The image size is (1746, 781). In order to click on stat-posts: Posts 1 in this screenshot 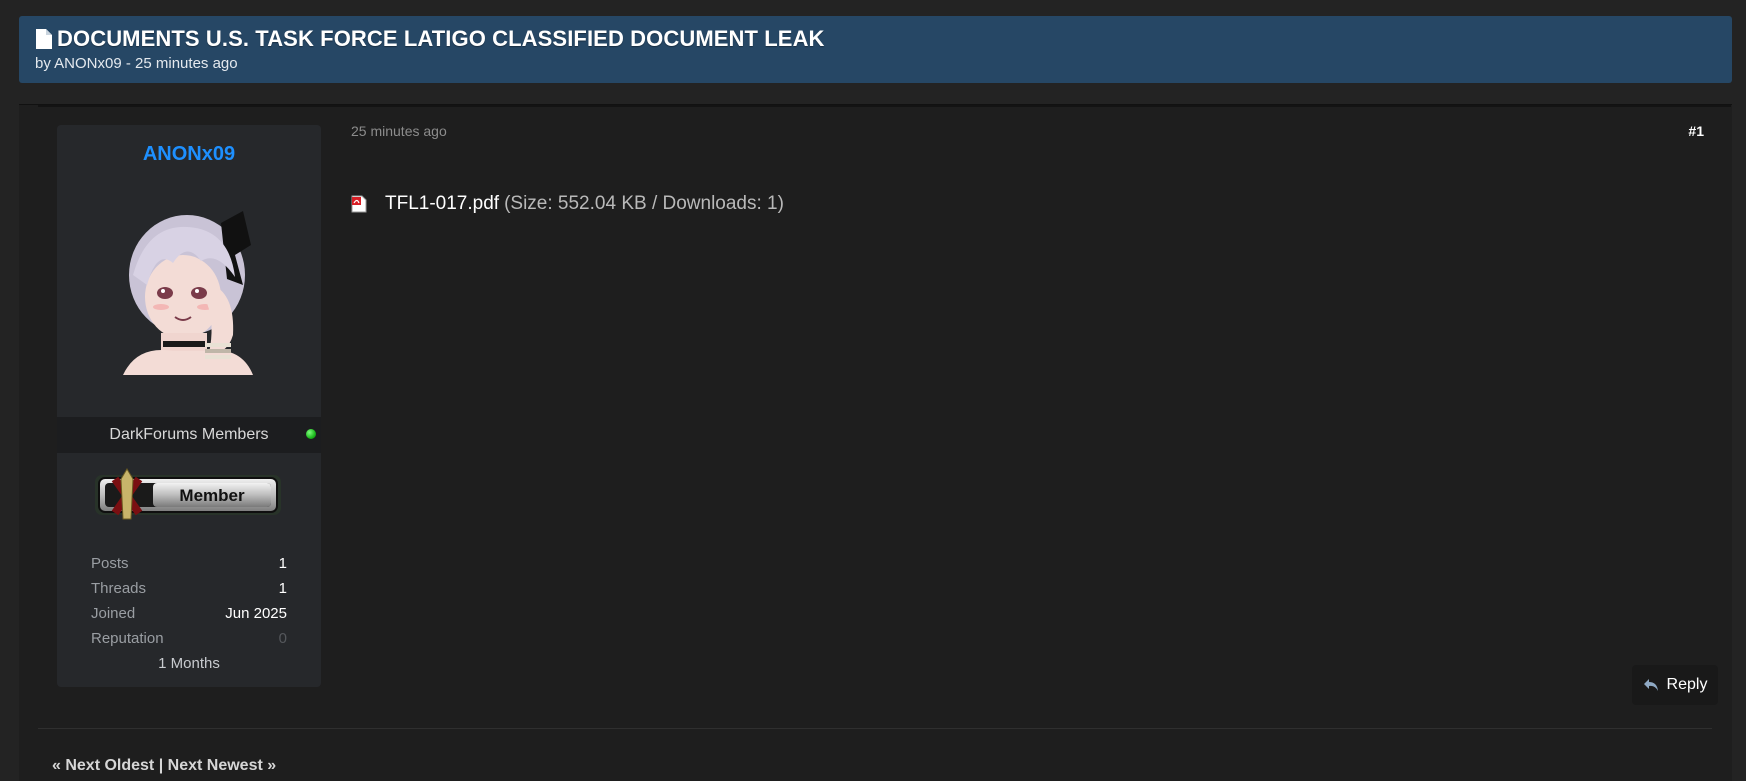, I will do `click(189, 563)`.